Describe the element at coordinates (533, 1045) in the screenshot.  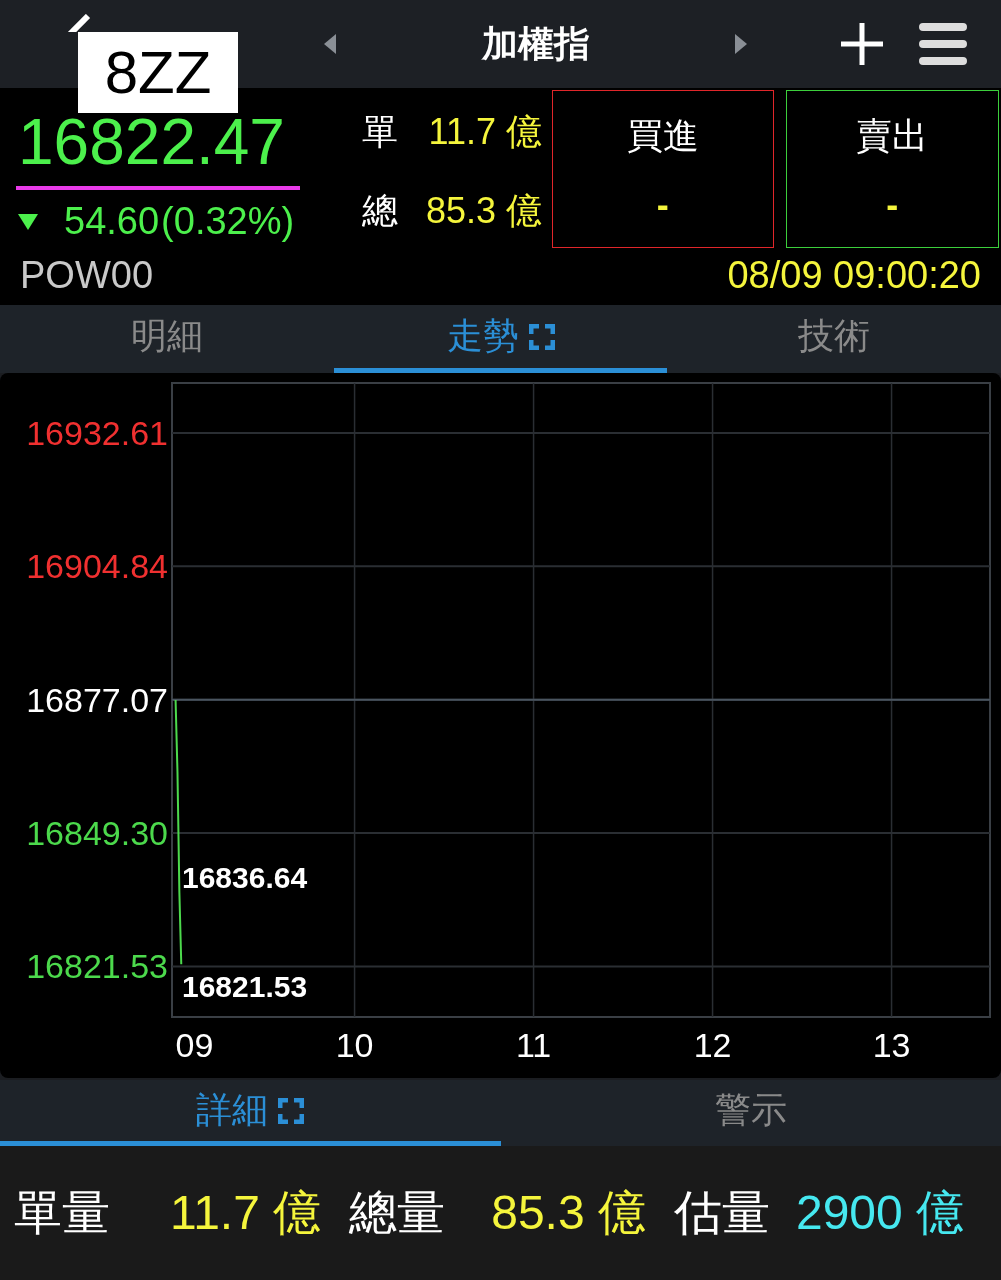
I see `x-axis-label: 11` at that location.